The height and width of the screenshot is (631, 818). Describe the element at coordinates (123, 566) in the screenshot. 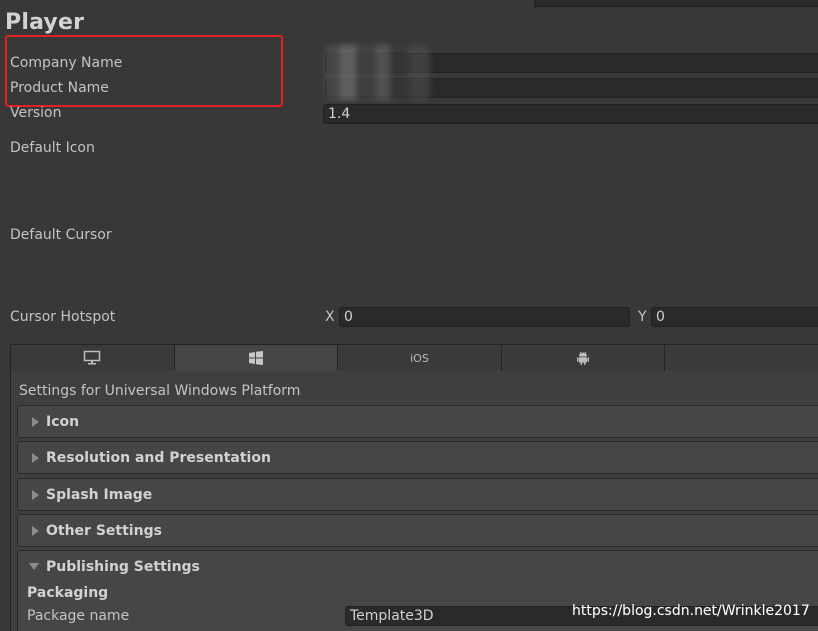

I see `foldout-label: Publishing Settings` at that location.